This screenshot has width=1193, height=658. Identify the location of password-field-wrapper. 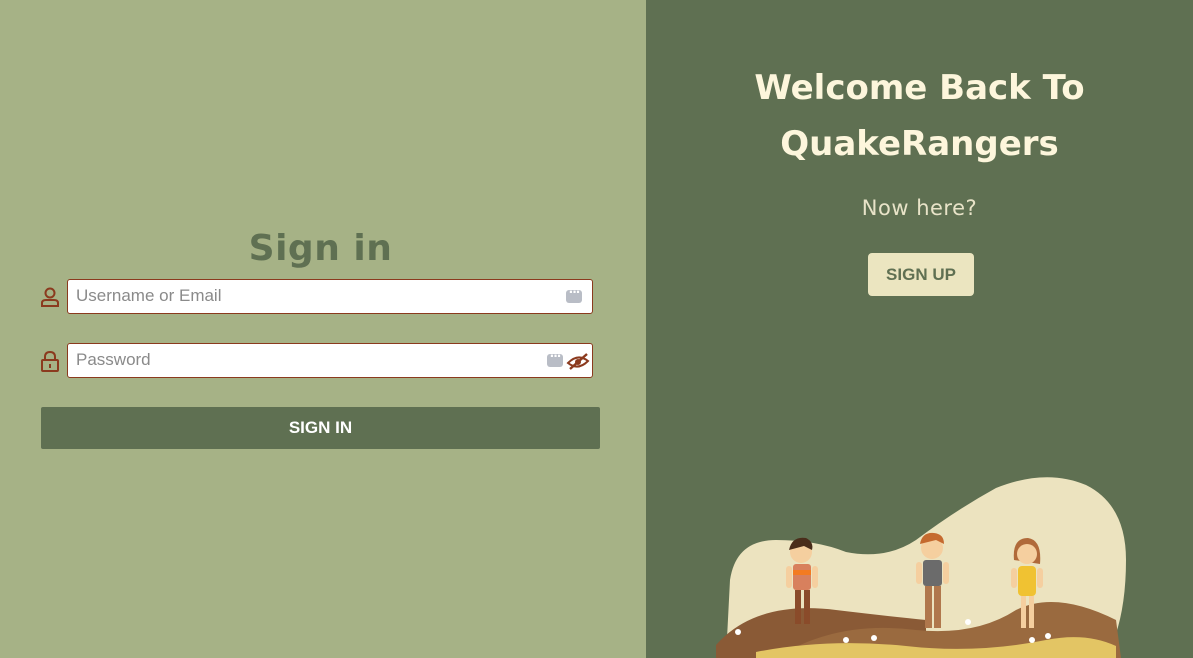
(330, 360).